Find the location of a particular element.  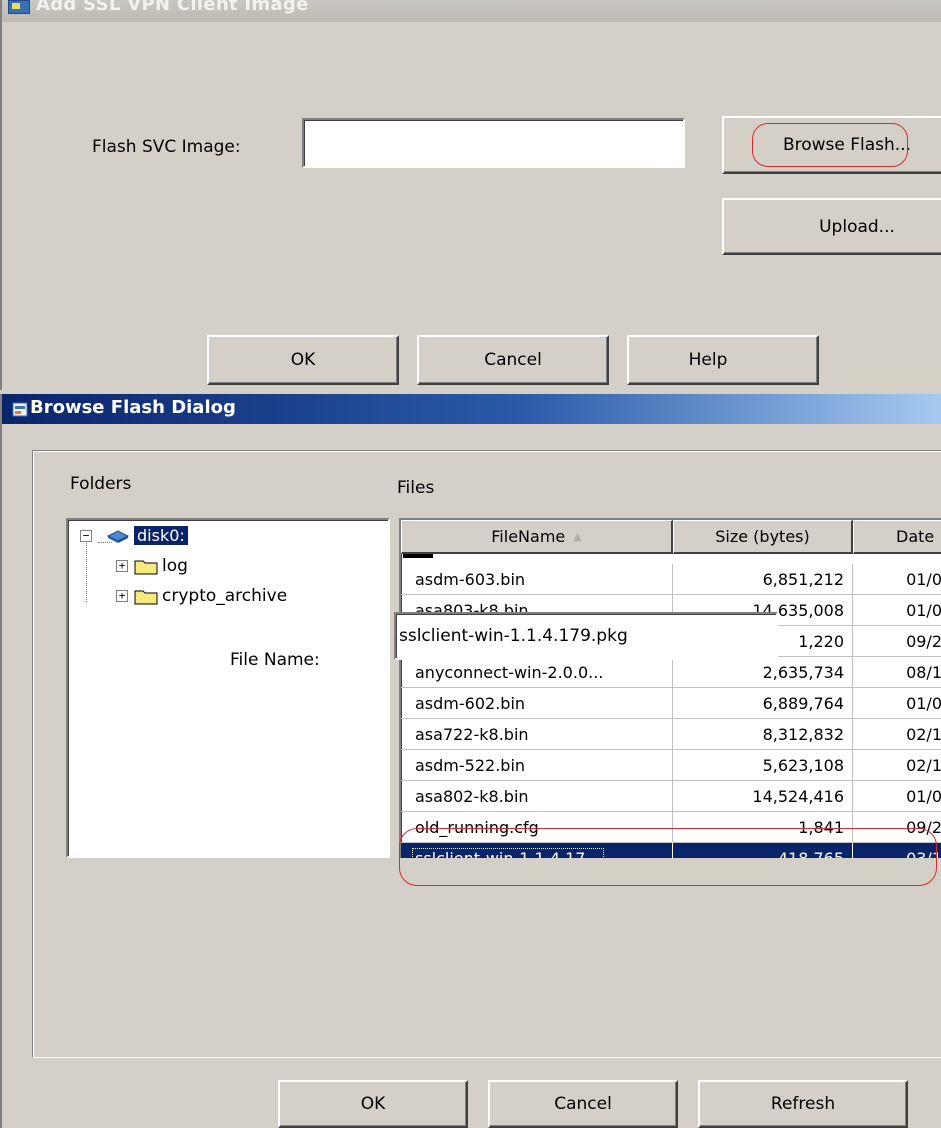

date-cell: 08/1 is located at coordinates (897, 672).